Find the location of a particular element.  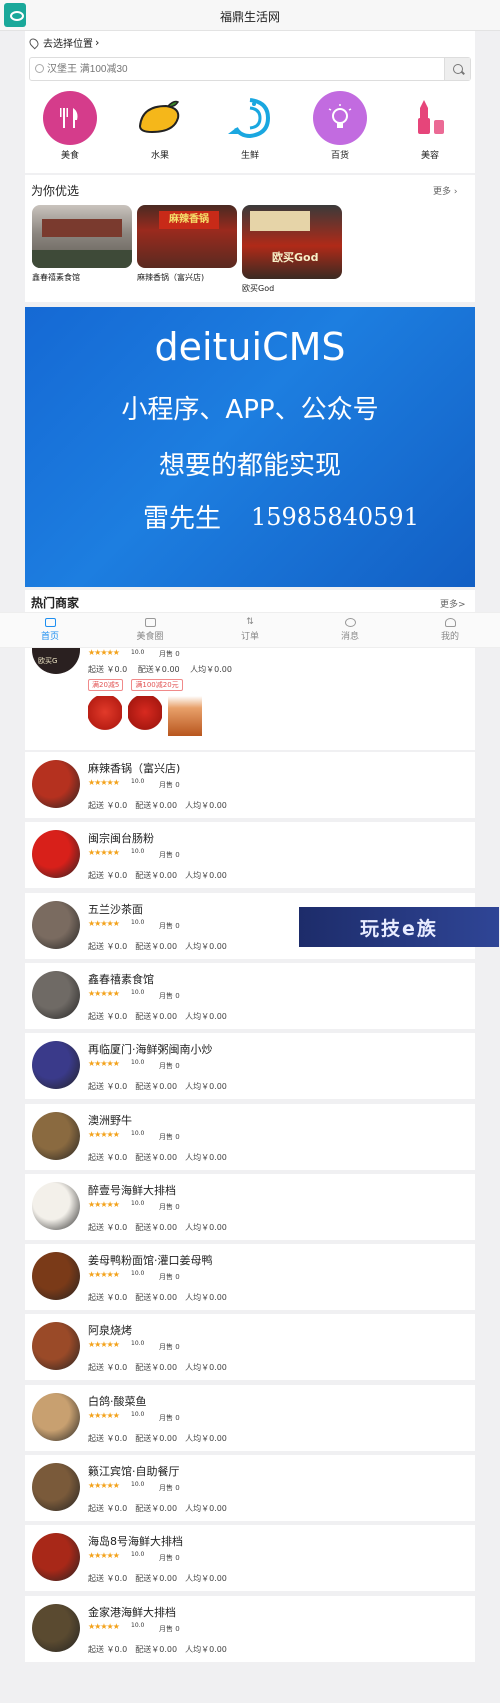

search-bar is located at coordinates (250, 69).